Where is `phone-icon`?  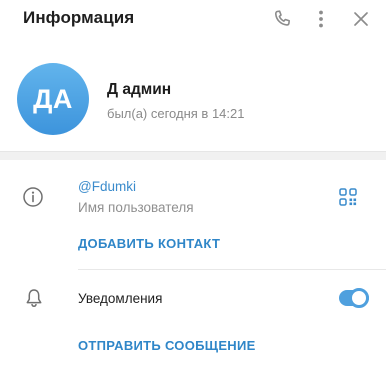
phone-icon is located at coordinates (282, 19).